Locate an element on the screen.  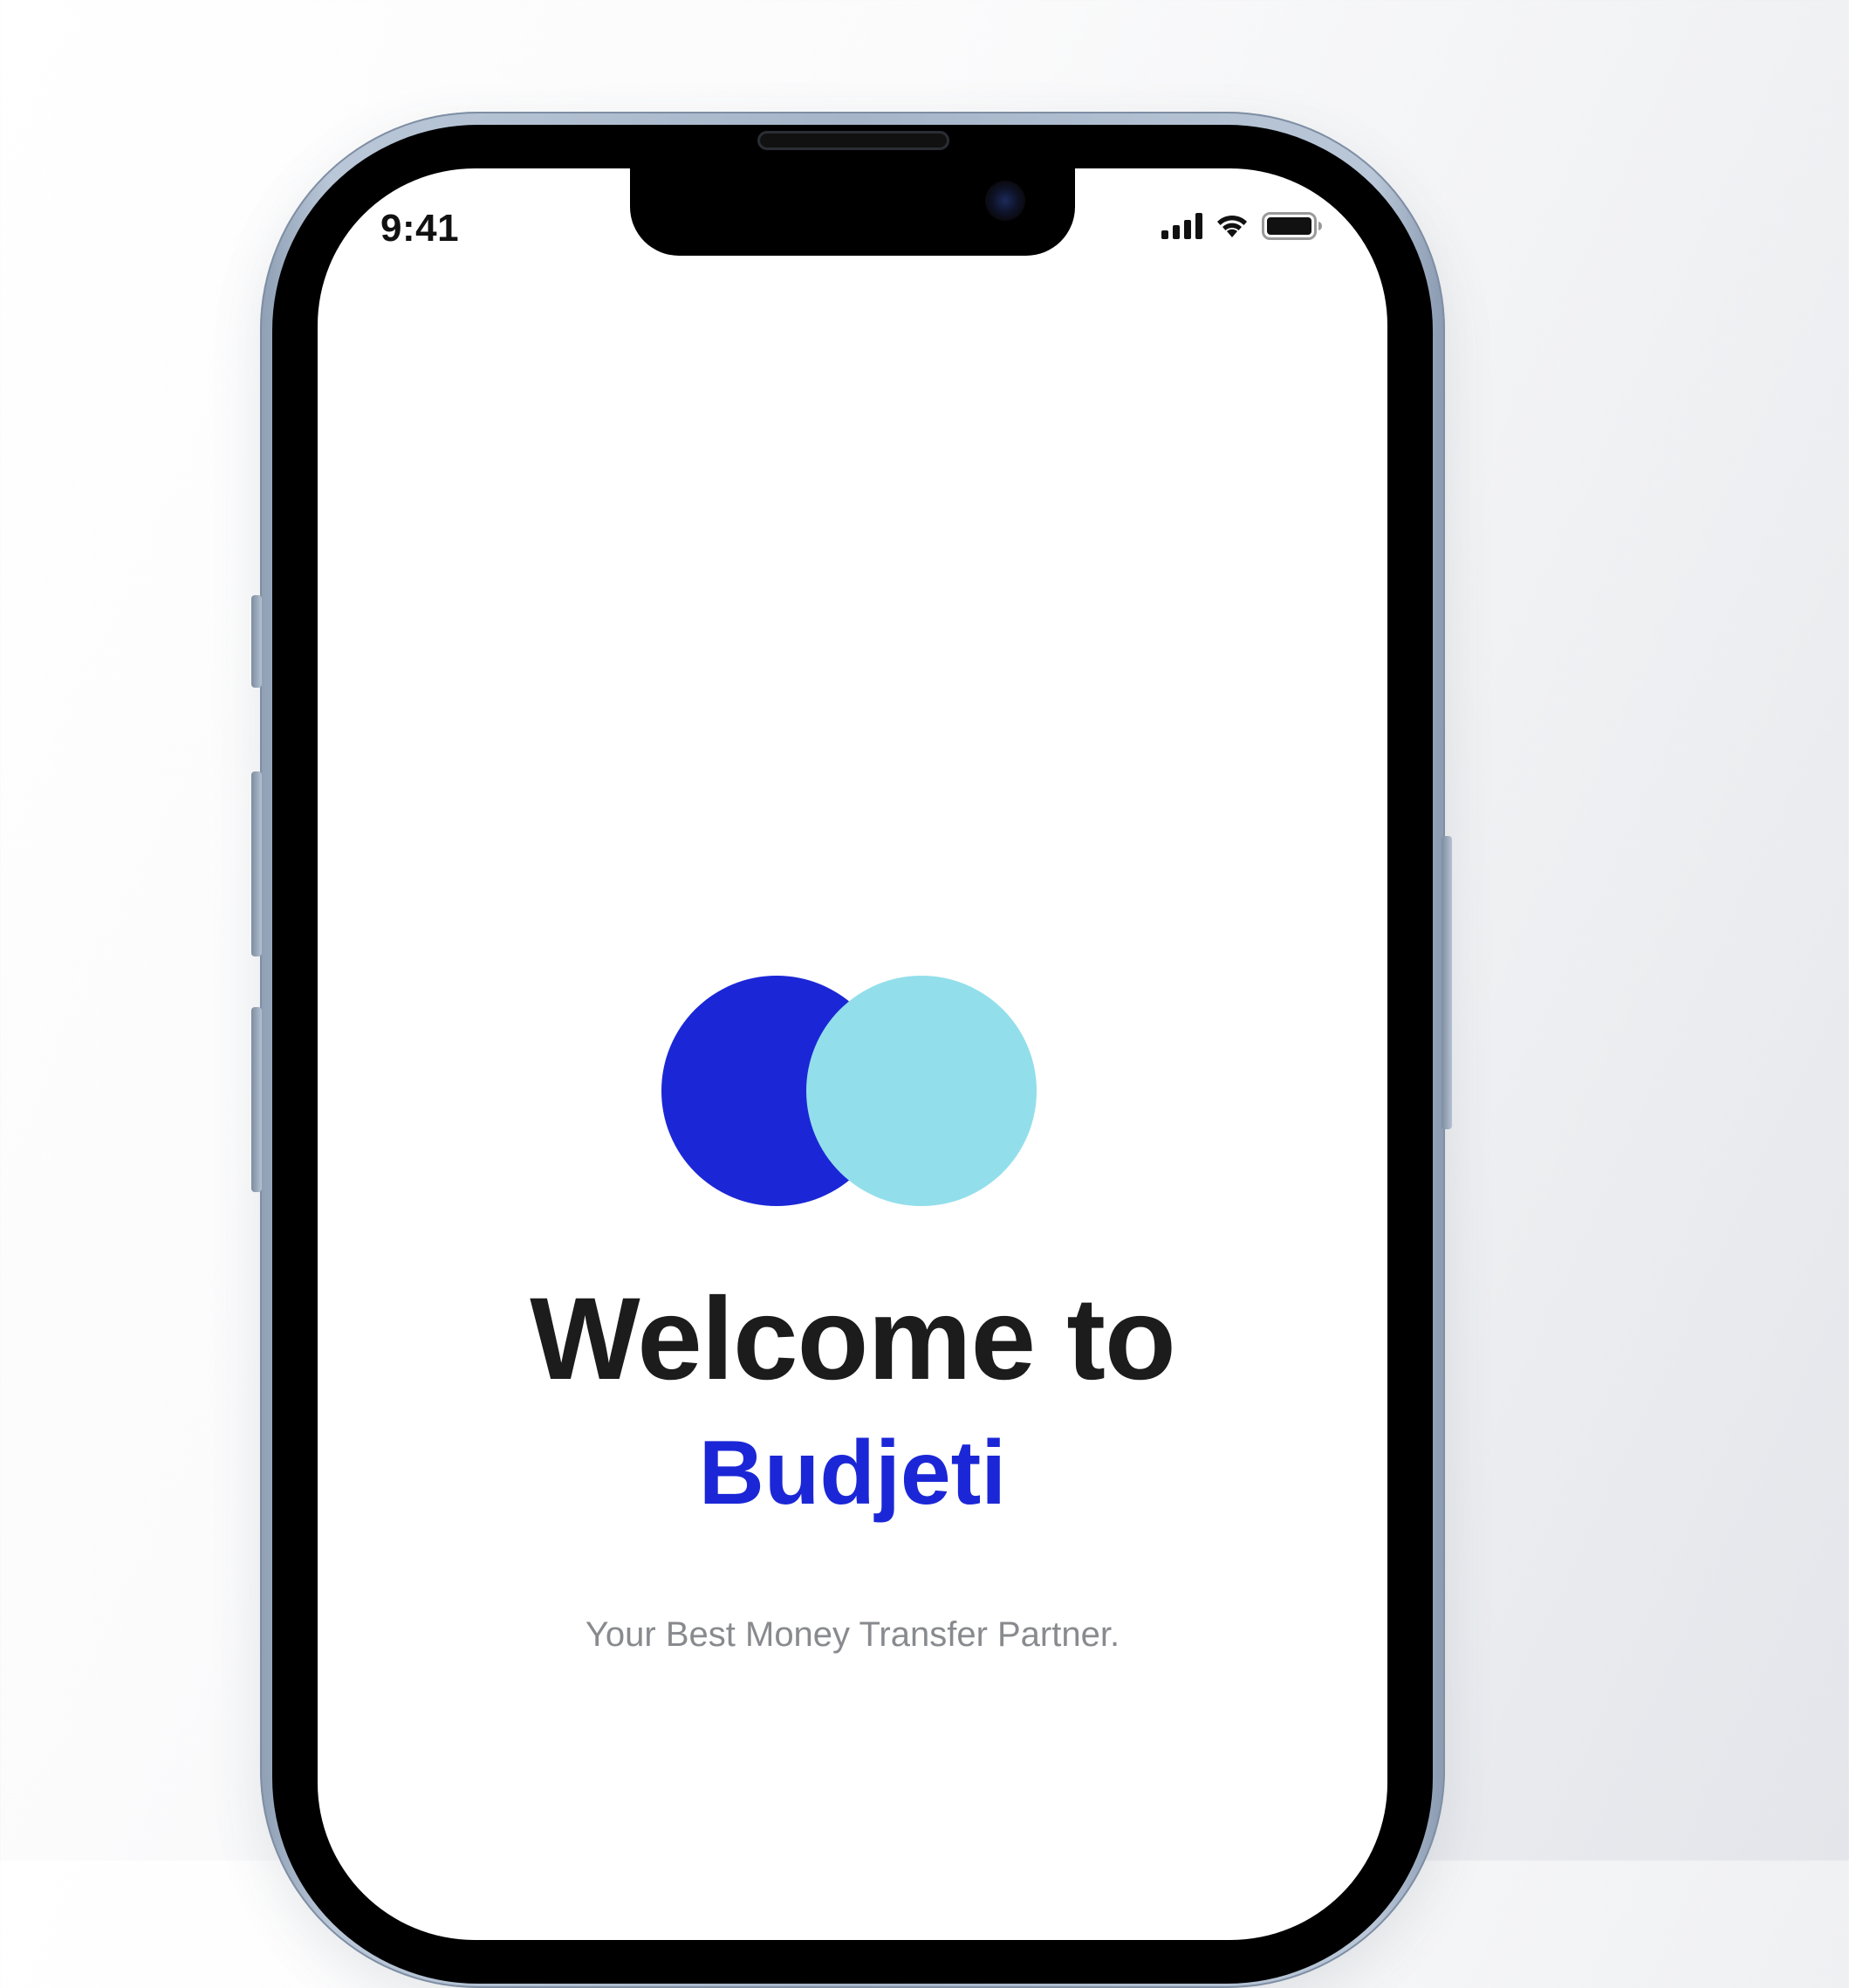
wifi-icon is located at coordinates (1232, 226).